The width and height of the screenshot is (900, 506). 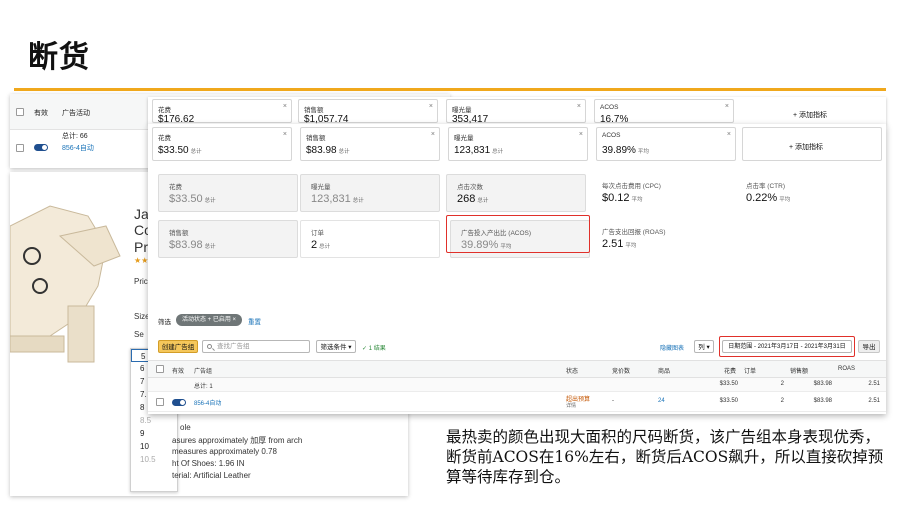 I want to click on filter-conditions-button: 筛选条件 ▾, so click(x=336, y=346).